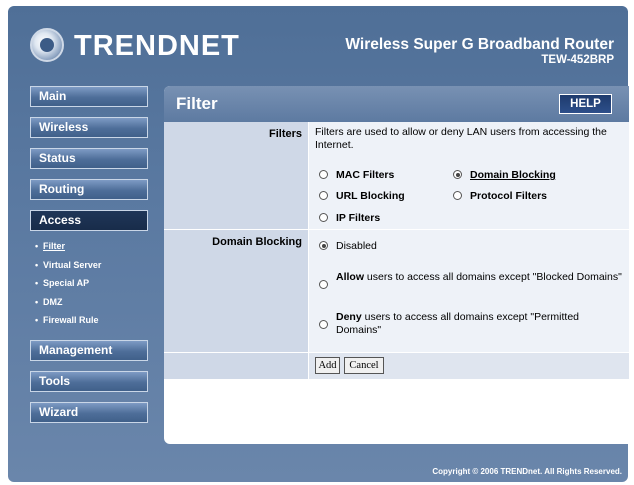  What do you see at coordinates (89, 158) in the screenshot?
I see `nav-status: Status` at bounding box center [89, 158].